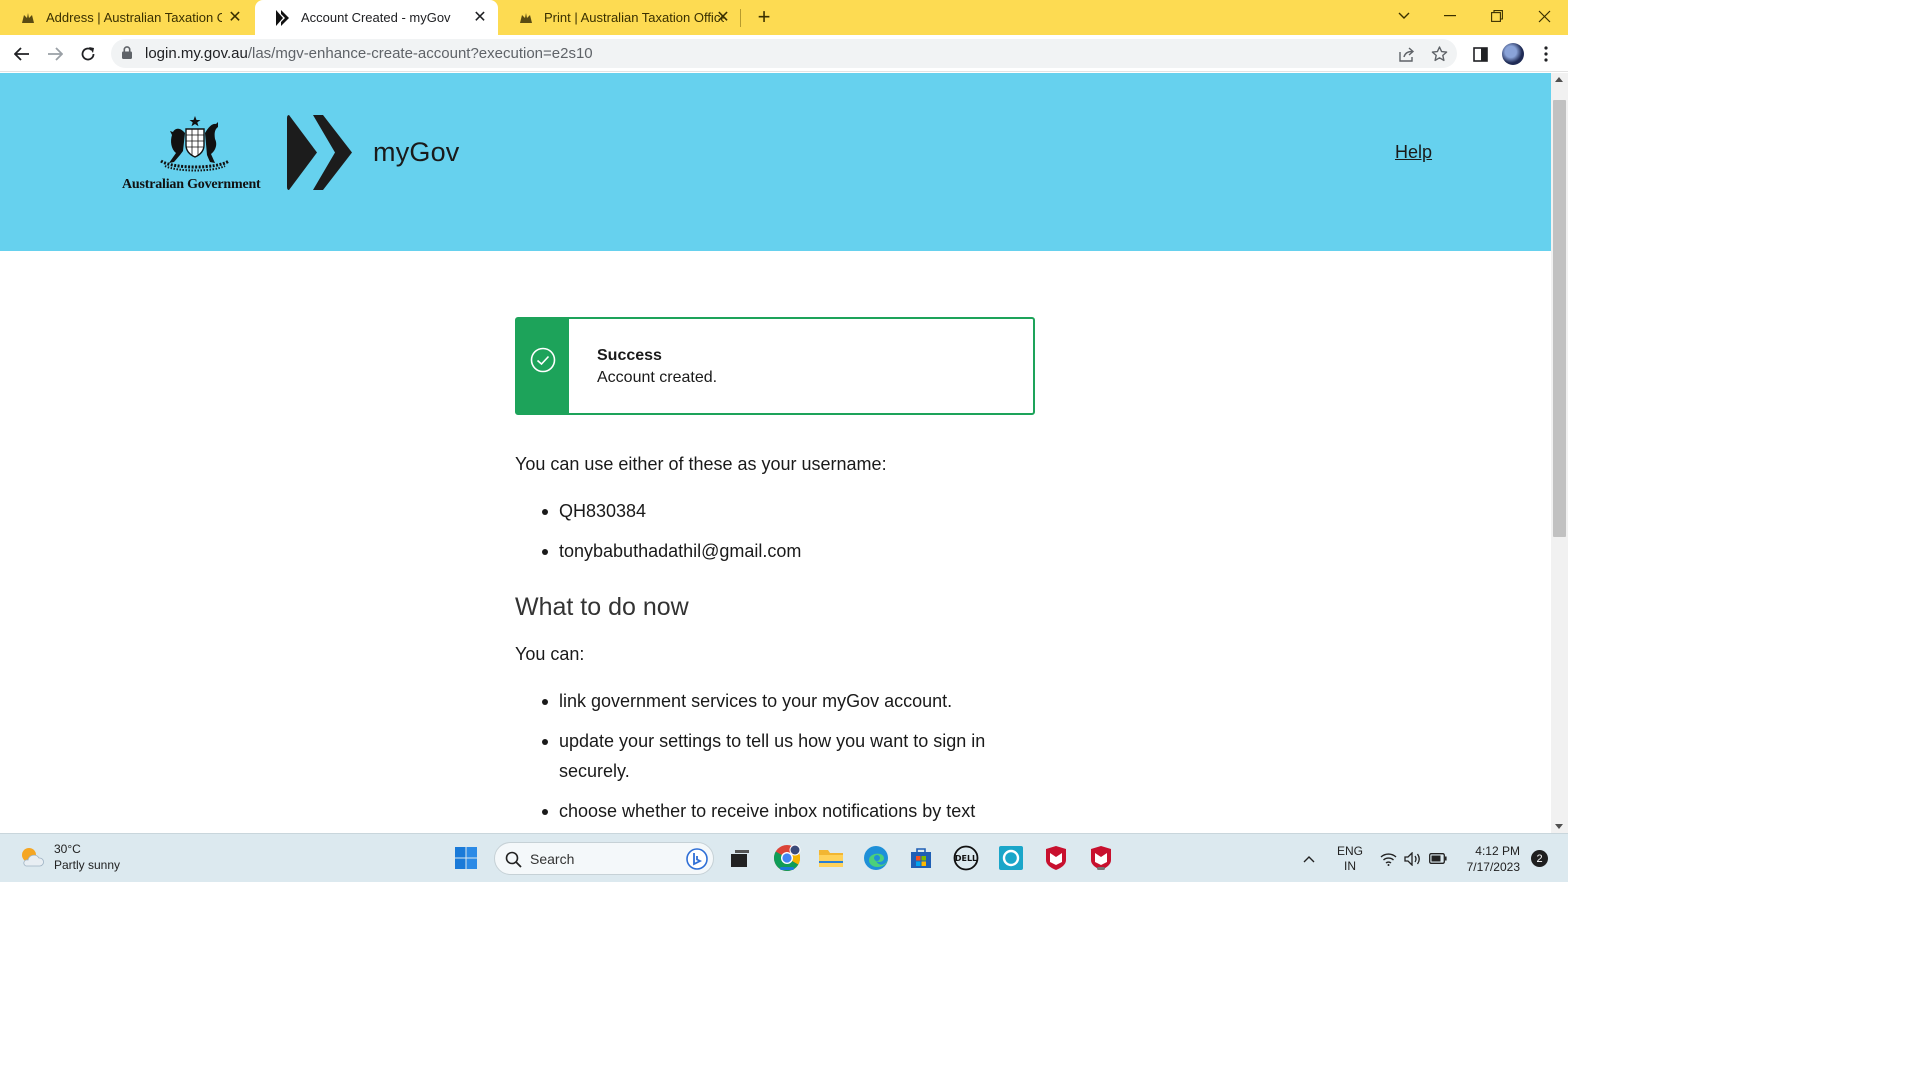  I want to click on reload-icon, so click(88, 54).